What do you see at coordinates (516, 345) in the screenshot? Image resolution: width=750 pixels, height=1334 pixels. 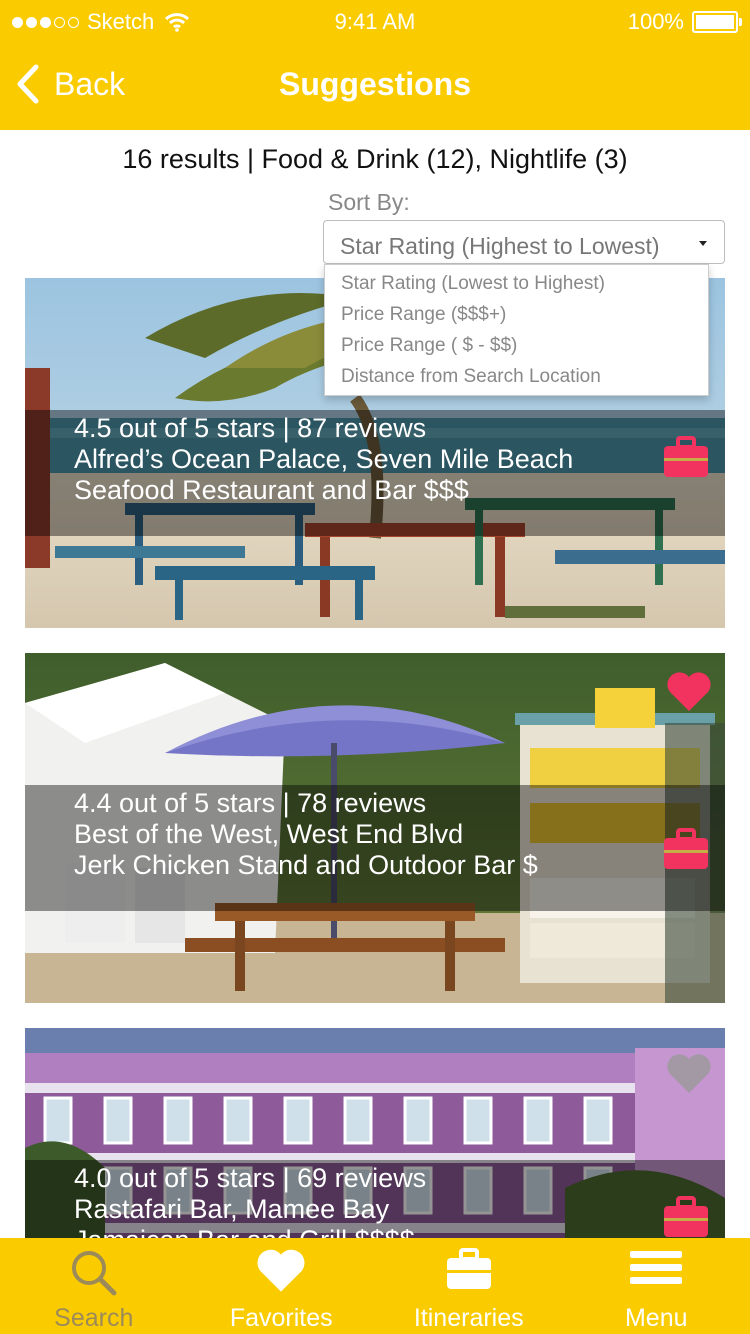 I see `sort-option: Price Range ( $ - $$)` at bounding box center [516, 345].